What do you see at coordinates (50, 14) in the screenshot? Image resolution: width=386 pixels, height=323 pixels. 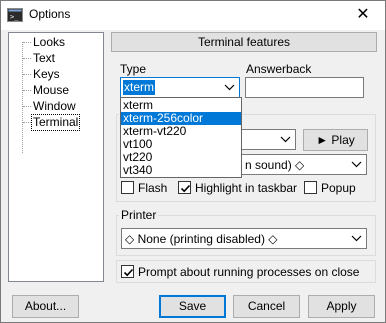 I see `window-title: Options` at bounding box center [50, 14].